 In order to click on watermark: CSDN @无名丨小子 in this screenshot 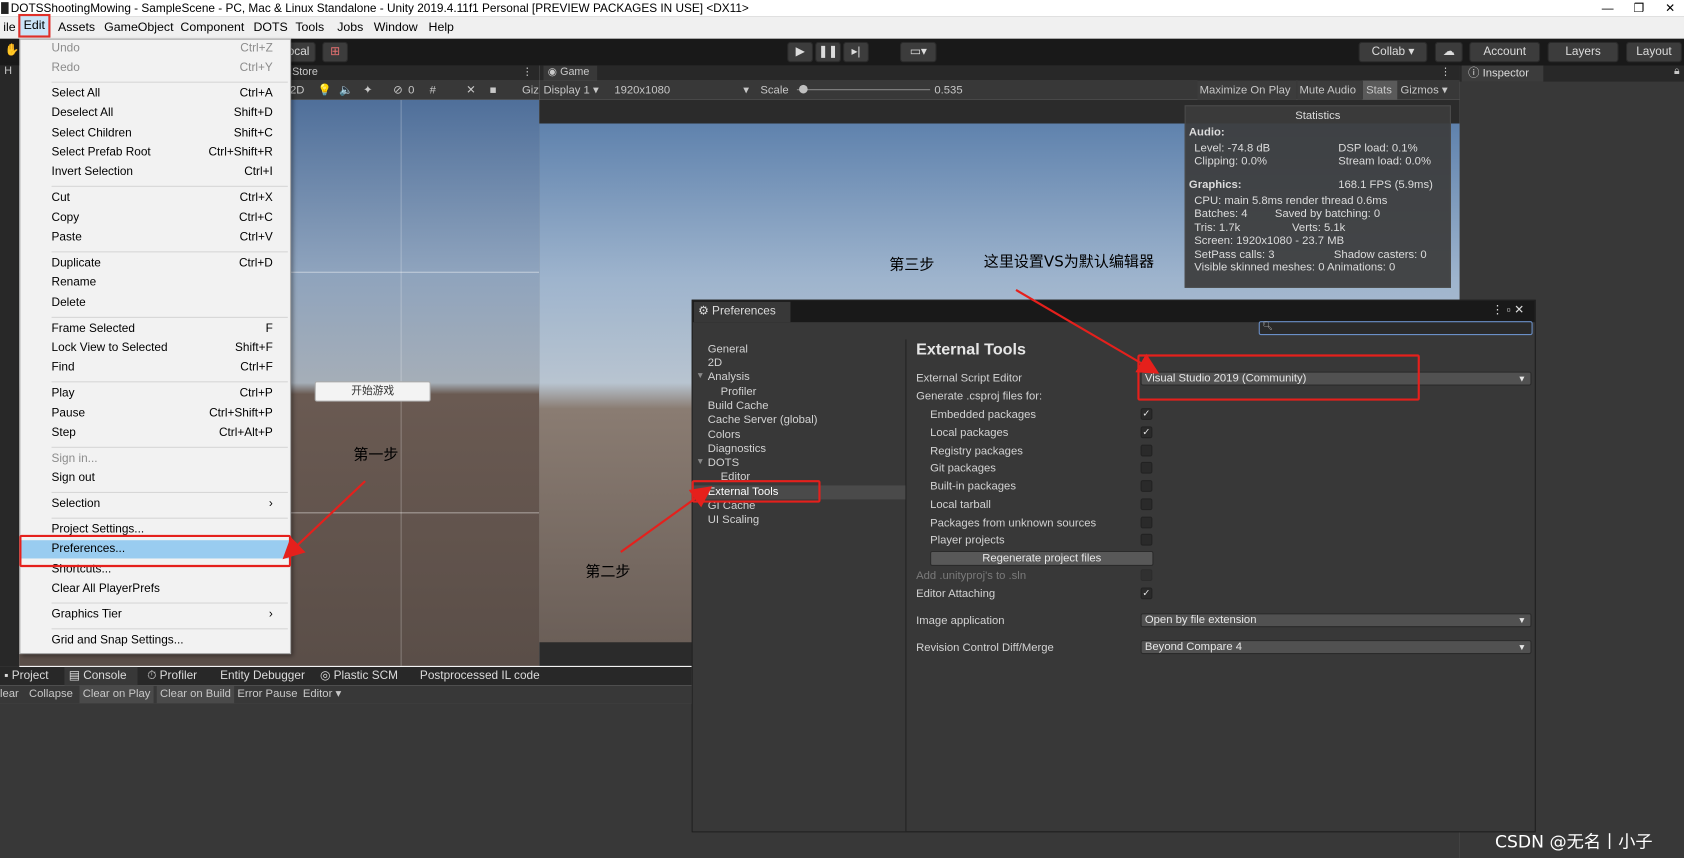, I will do `click(1574, 841)`.